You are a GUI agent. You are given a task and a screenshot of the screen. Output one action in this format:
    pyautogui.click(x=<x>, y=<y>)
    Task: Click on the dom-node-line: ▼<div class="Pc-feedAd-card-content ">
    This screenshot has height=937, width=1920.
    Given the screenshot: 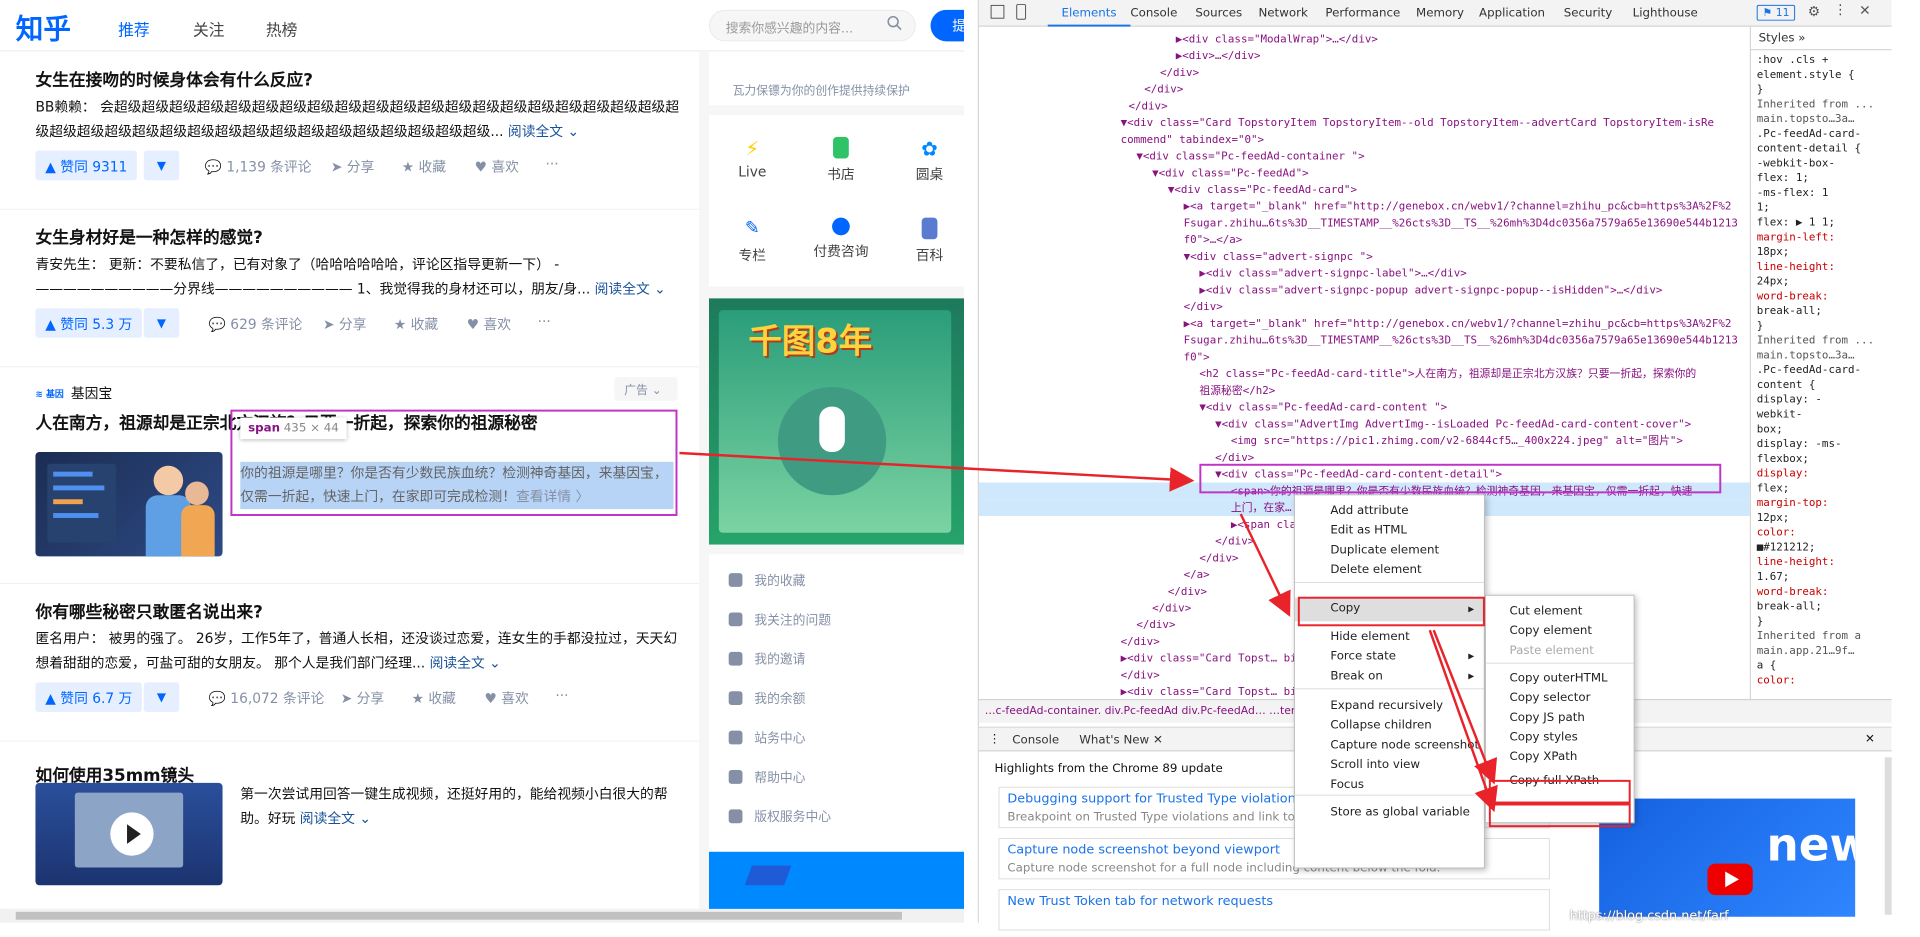 What is the action you would take?
    pyautogui.click(x=1323, y=407)
    